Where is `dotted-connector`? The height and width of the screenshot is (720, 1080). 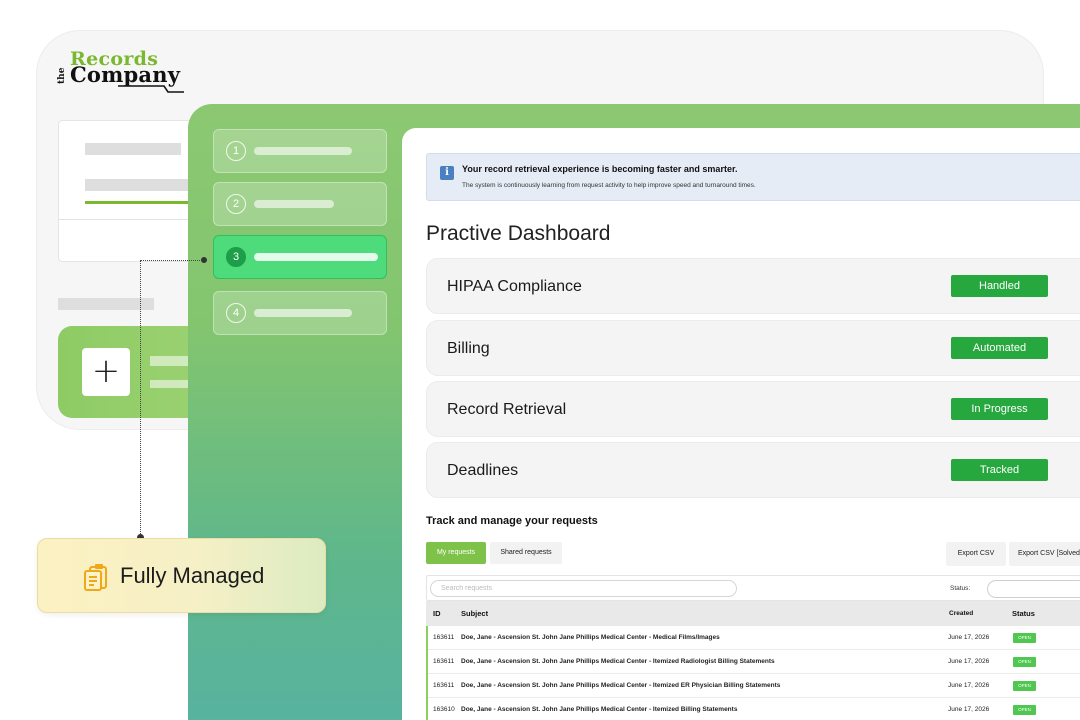 dotted-connector is located at coordinates (172, 399).